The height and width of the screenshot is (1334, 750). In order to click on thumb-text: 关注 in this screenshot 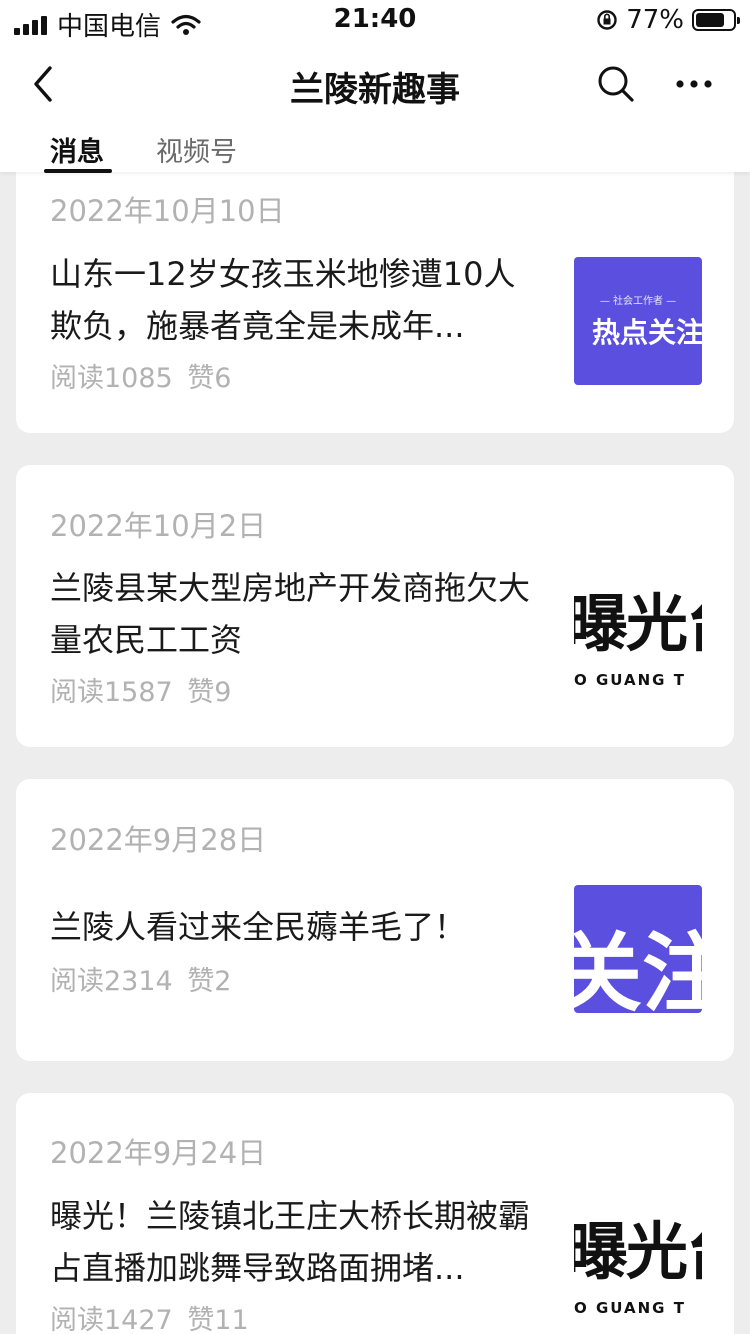, I will do `click(638, 968)`.